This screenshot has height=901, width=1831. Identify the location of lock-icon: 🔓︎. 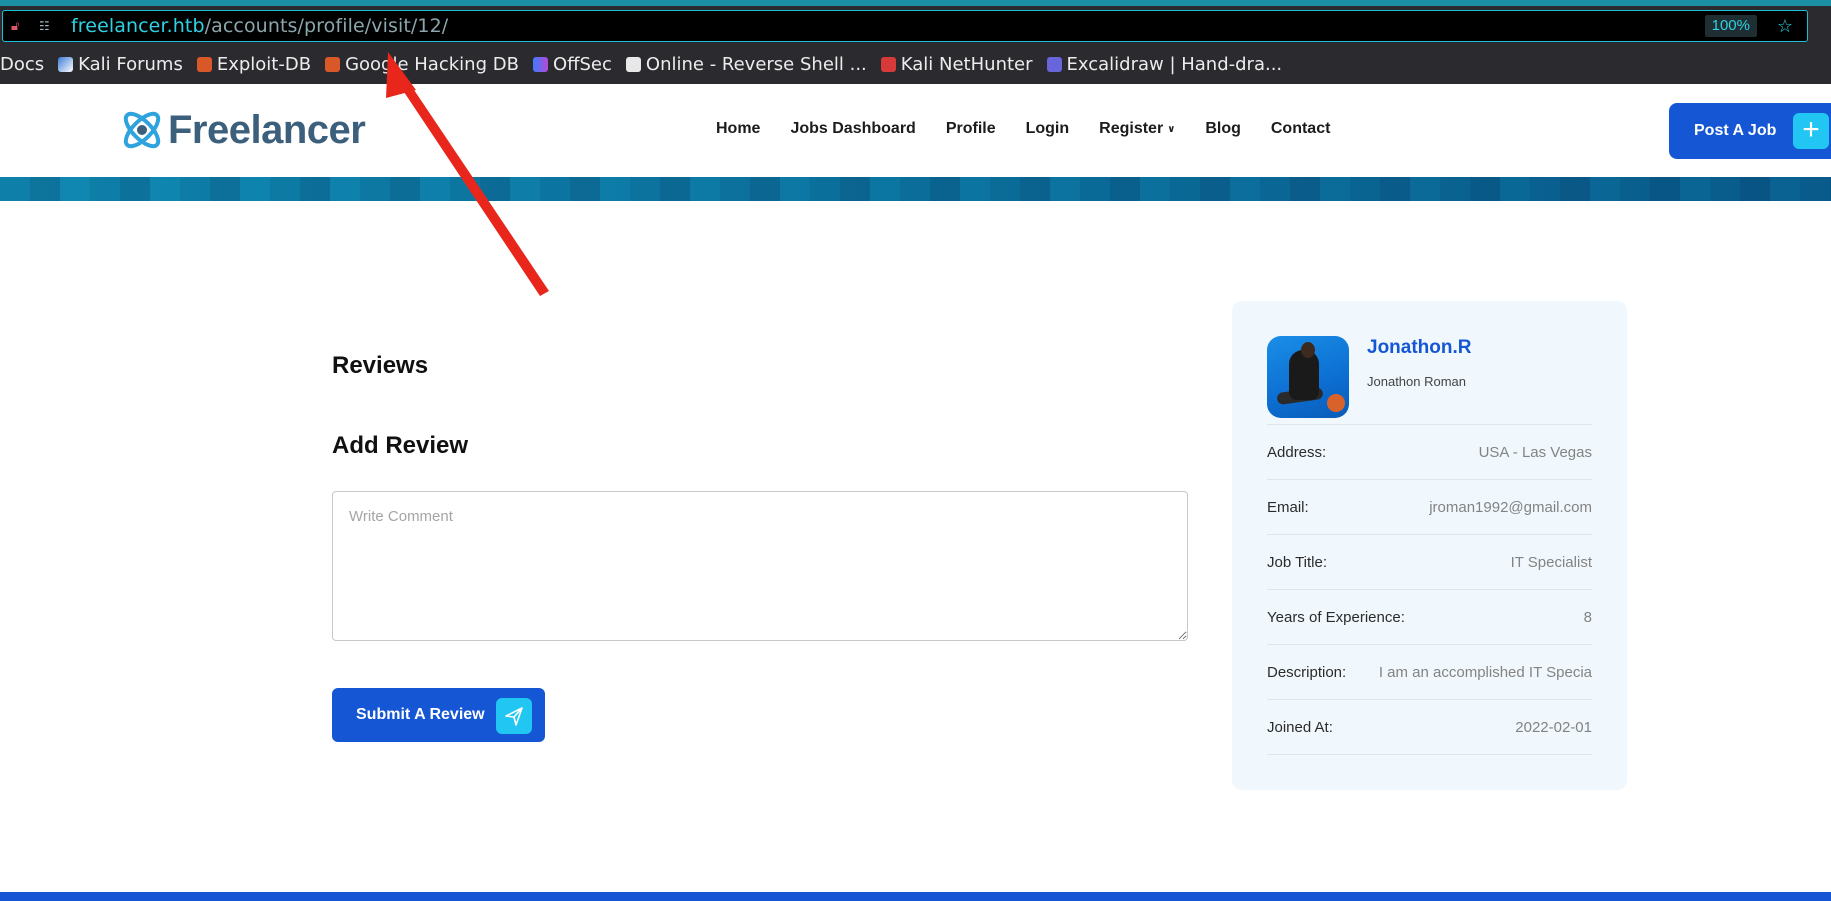
(19, 26).